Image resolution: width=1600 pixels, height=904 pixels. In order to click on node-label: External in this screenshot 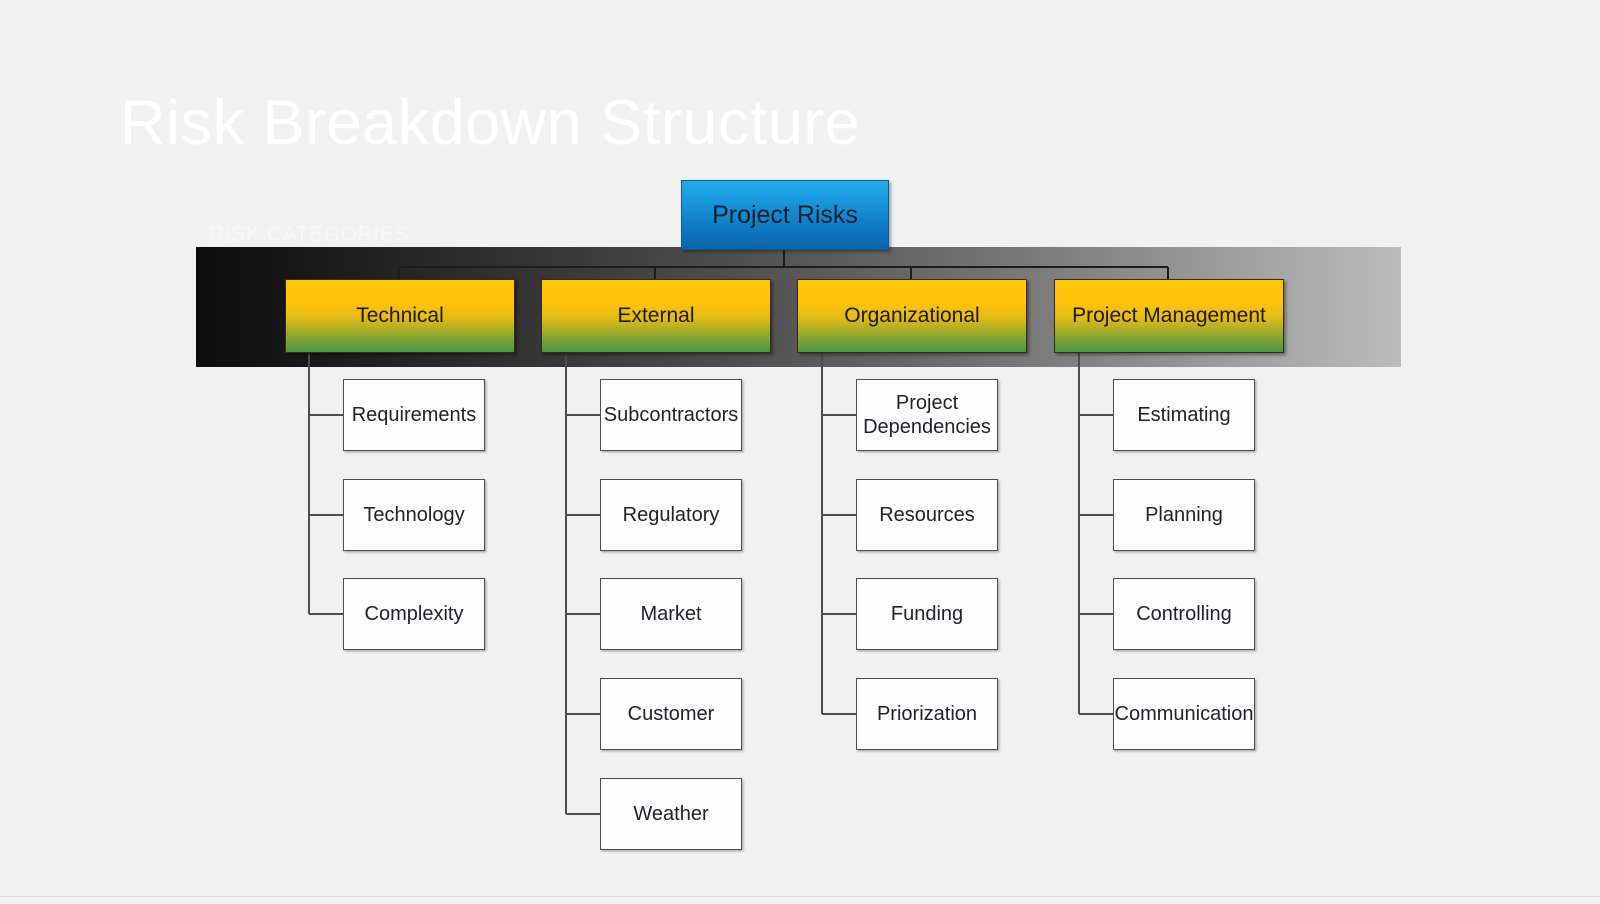, I will do `click(656, 315)`.